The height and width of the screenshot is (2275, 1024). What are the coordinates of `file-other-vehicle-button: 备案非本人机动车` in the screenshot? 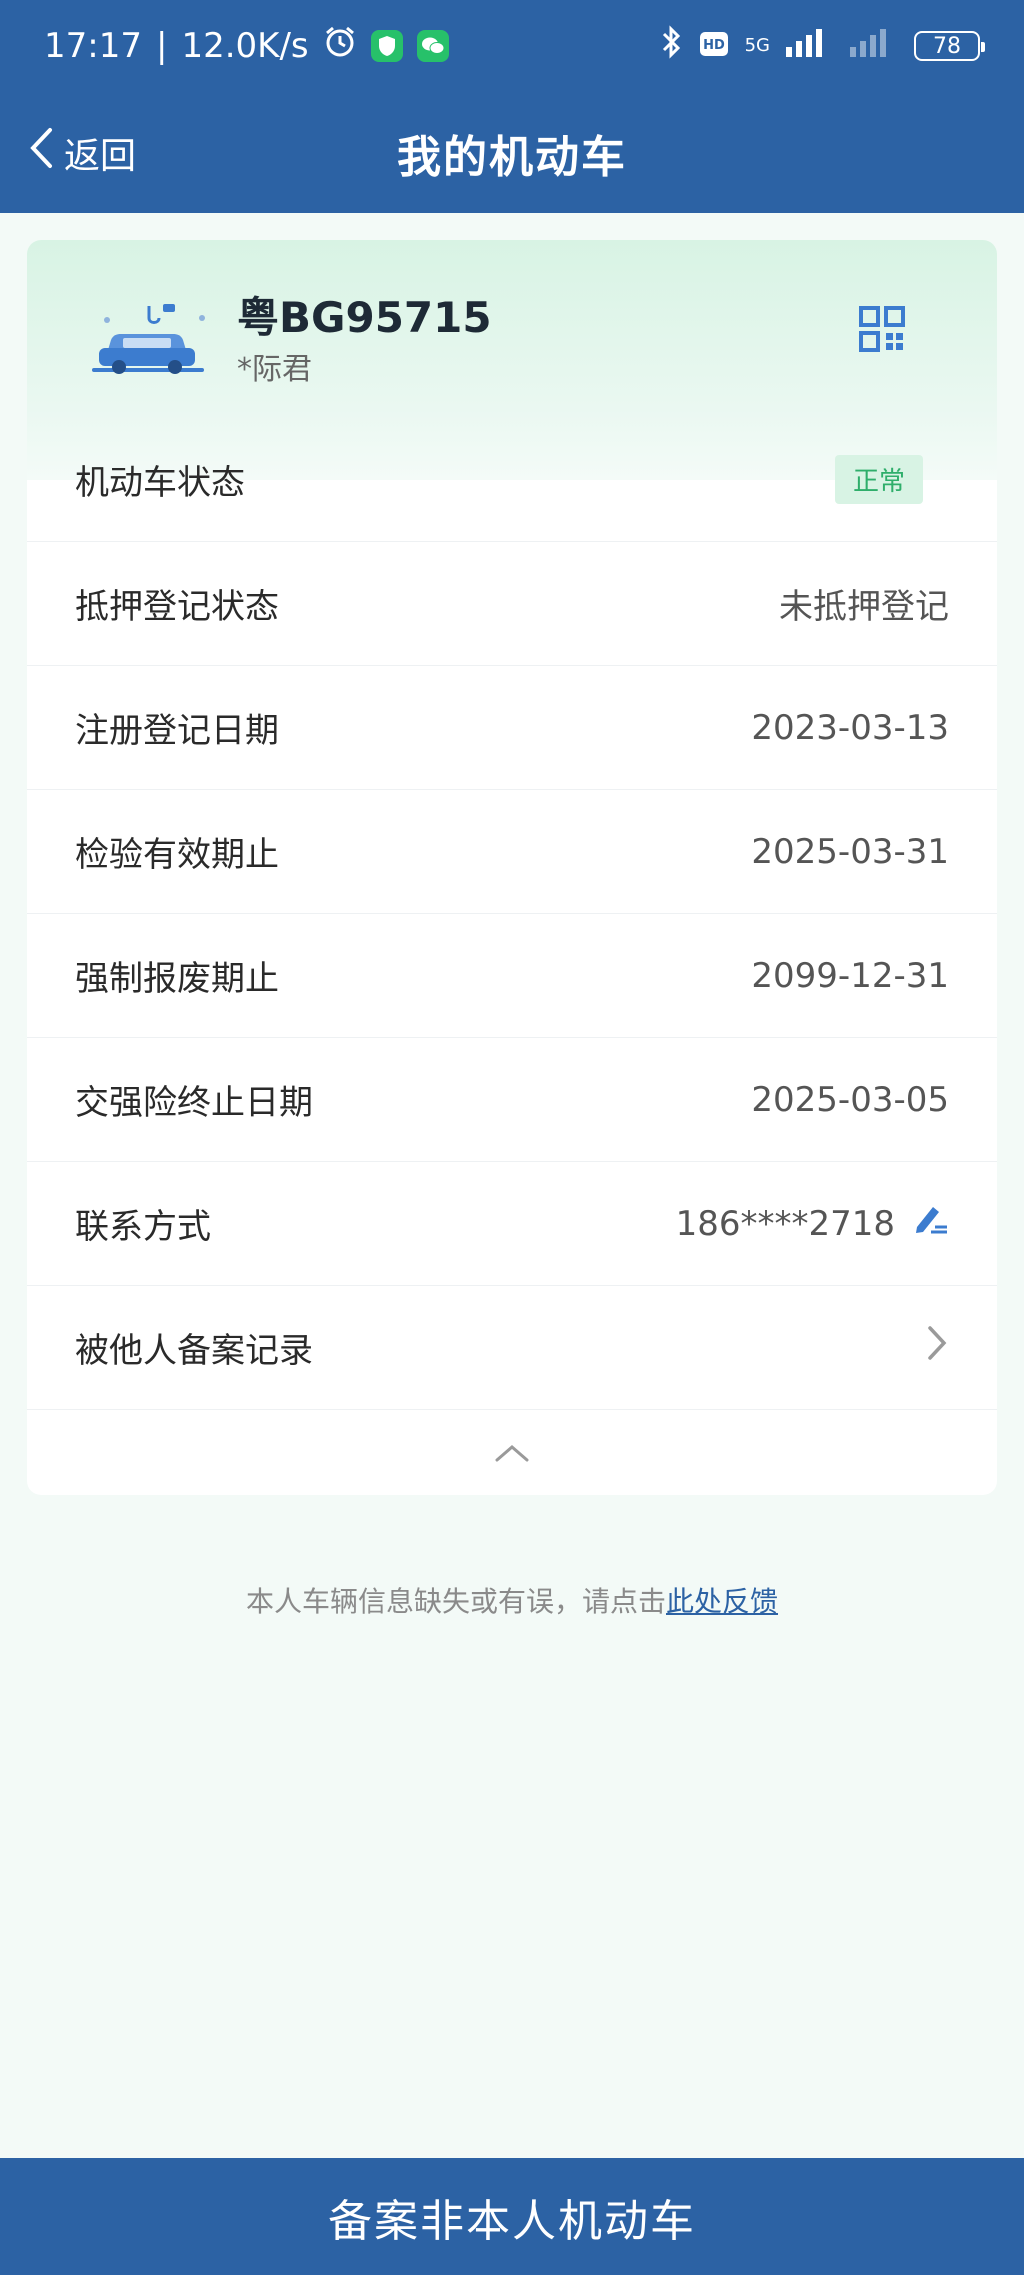 It's located at (512, 2216).